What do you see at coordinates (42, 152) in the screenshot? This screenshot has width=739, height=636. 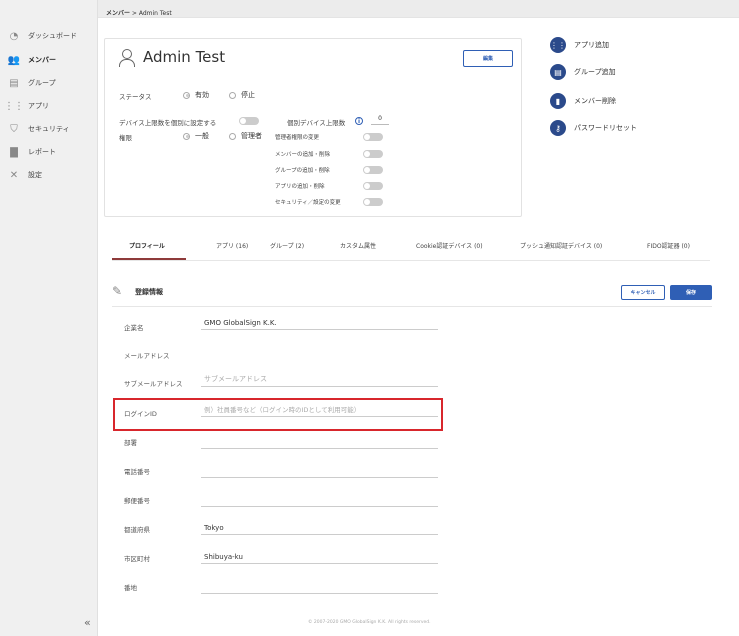 I see `sidebar-item-label: レポート` at bounding box center [42, 152].